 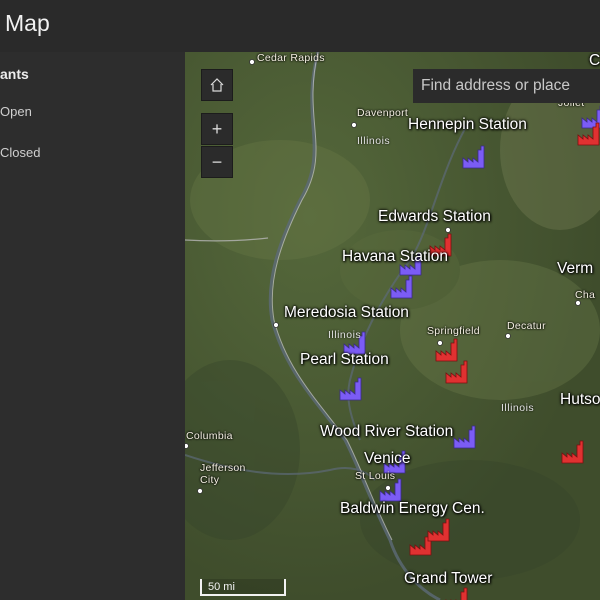 What do you see at coordinates (580, 400) in the screenshot?
I see `plant-label-hutsonville: Hutso` at bounding box center [580, 400].